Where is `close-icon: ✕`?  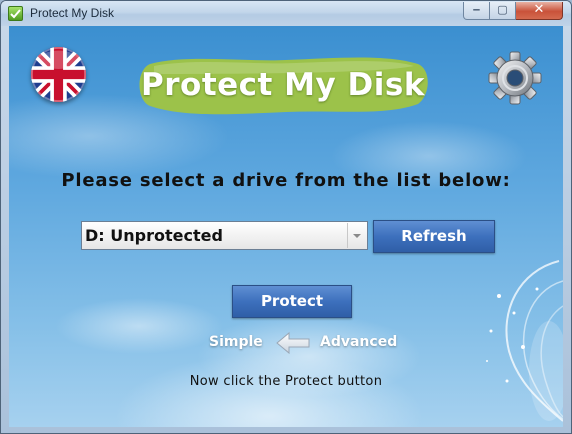 close-icon: ✕ is located at coordinates (539, 9).